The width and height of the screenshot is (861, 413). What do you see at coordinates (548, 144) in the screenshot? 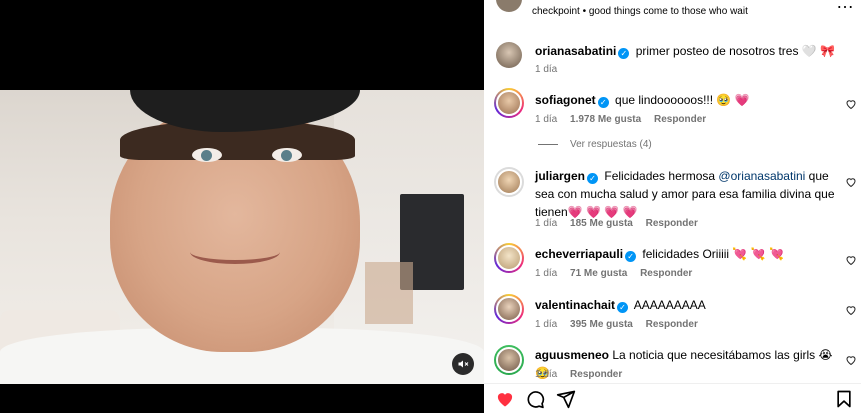
I see `replies-divider` at bounding box center [548, 144].